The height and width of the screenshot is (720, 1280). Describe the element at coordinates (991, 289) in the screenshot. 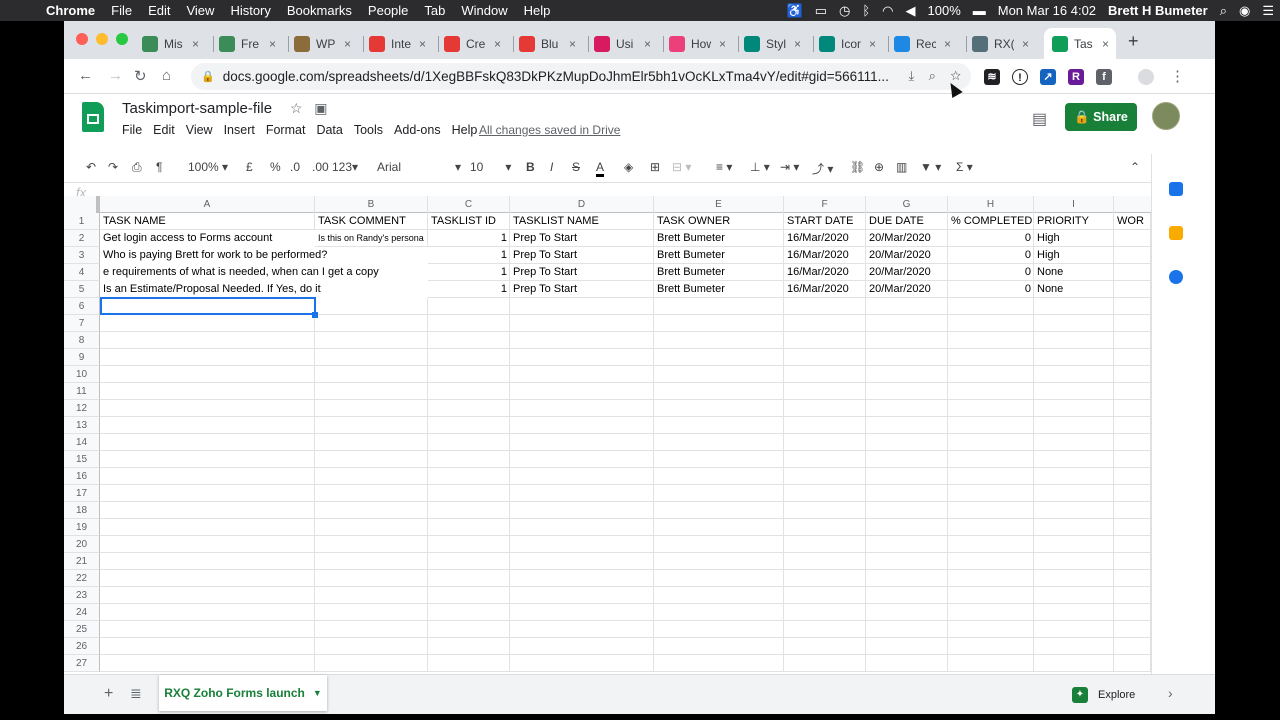

I see `table-cell: 0` at that location.